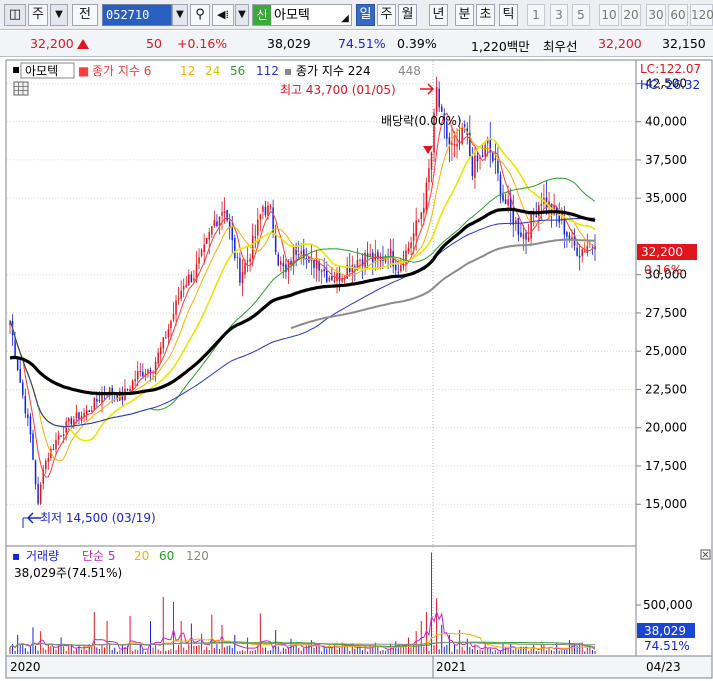 The width and height of the screenshot is (713, 681). What do you see at coordinates (663, 667) in the screenshot?
I see `x-label-end: 04/23` at bounding box center [663, 667].